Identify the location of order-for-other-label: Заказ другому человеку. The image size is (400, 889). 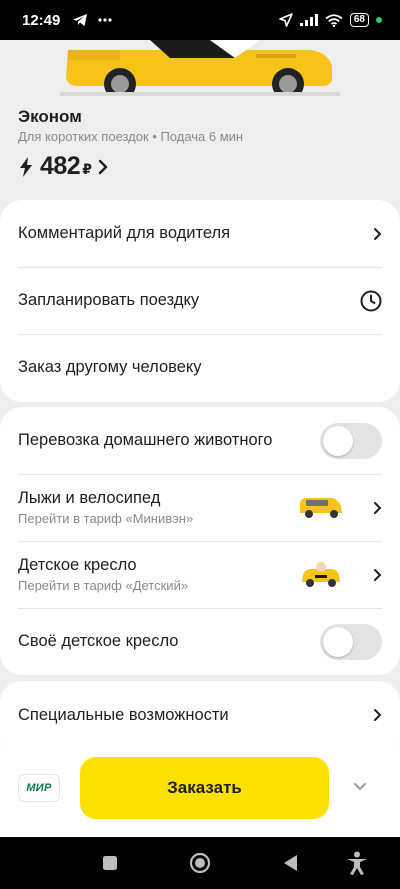
(110, 367).